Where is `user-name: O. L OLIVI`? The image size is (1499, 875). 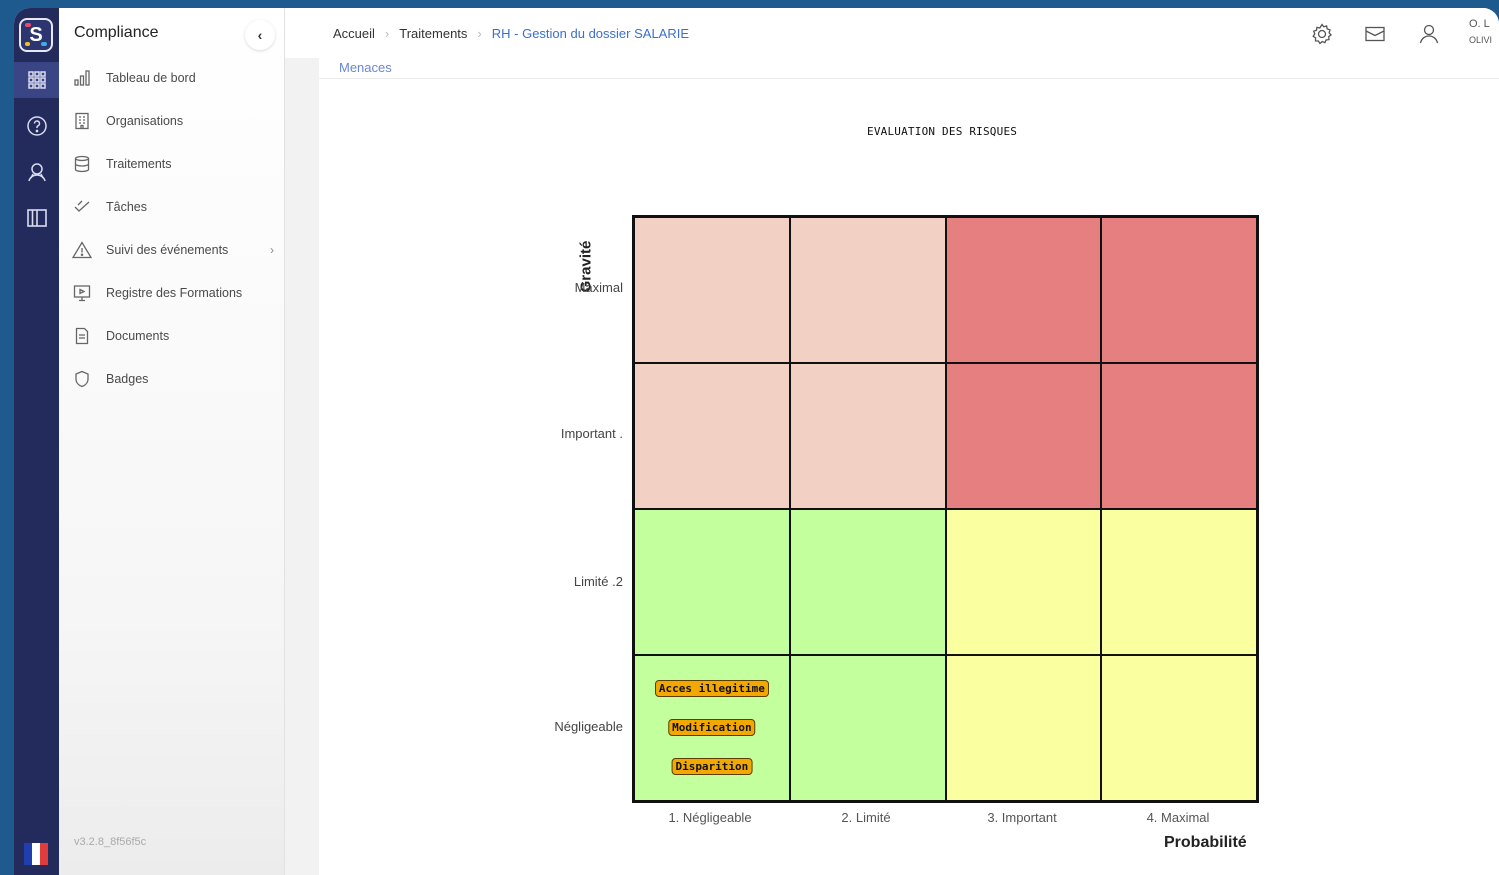
user-name: O. L OLIVI is located at coordinates (1480, 32).